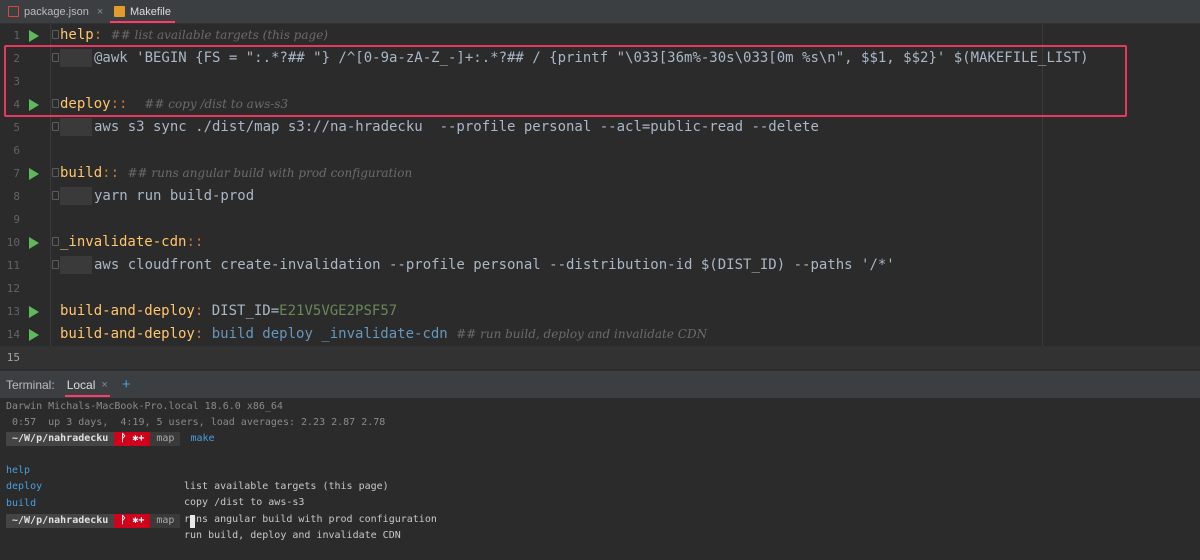  What do you see at coordinates (600, 242) in the screenshot?
I see `code-line: 10 _invalidate-cdn::` at bounding box center [600, 242].